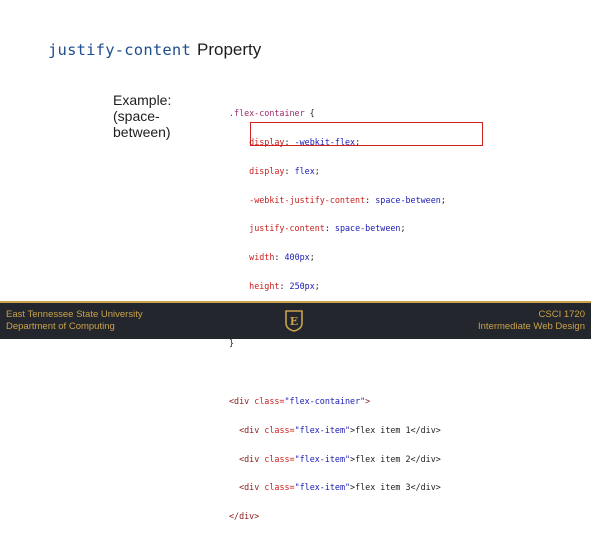  Describe the element at coordinates (300, 401) in the screenshot. I see `html-line-outer-open: <div class="flex-container">` at that location.